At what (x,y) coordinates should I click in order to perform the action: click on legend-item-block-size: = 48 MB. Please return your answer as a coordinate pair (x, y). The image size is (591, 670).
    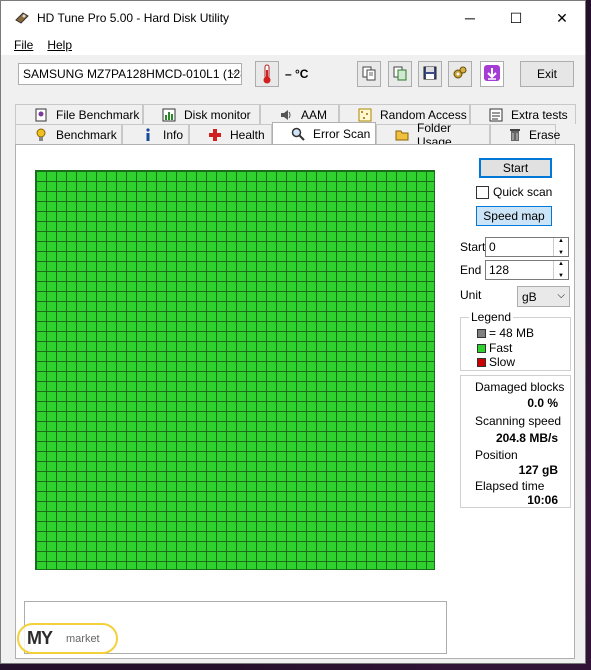
    Looking at the image, I should click on (505, 333).